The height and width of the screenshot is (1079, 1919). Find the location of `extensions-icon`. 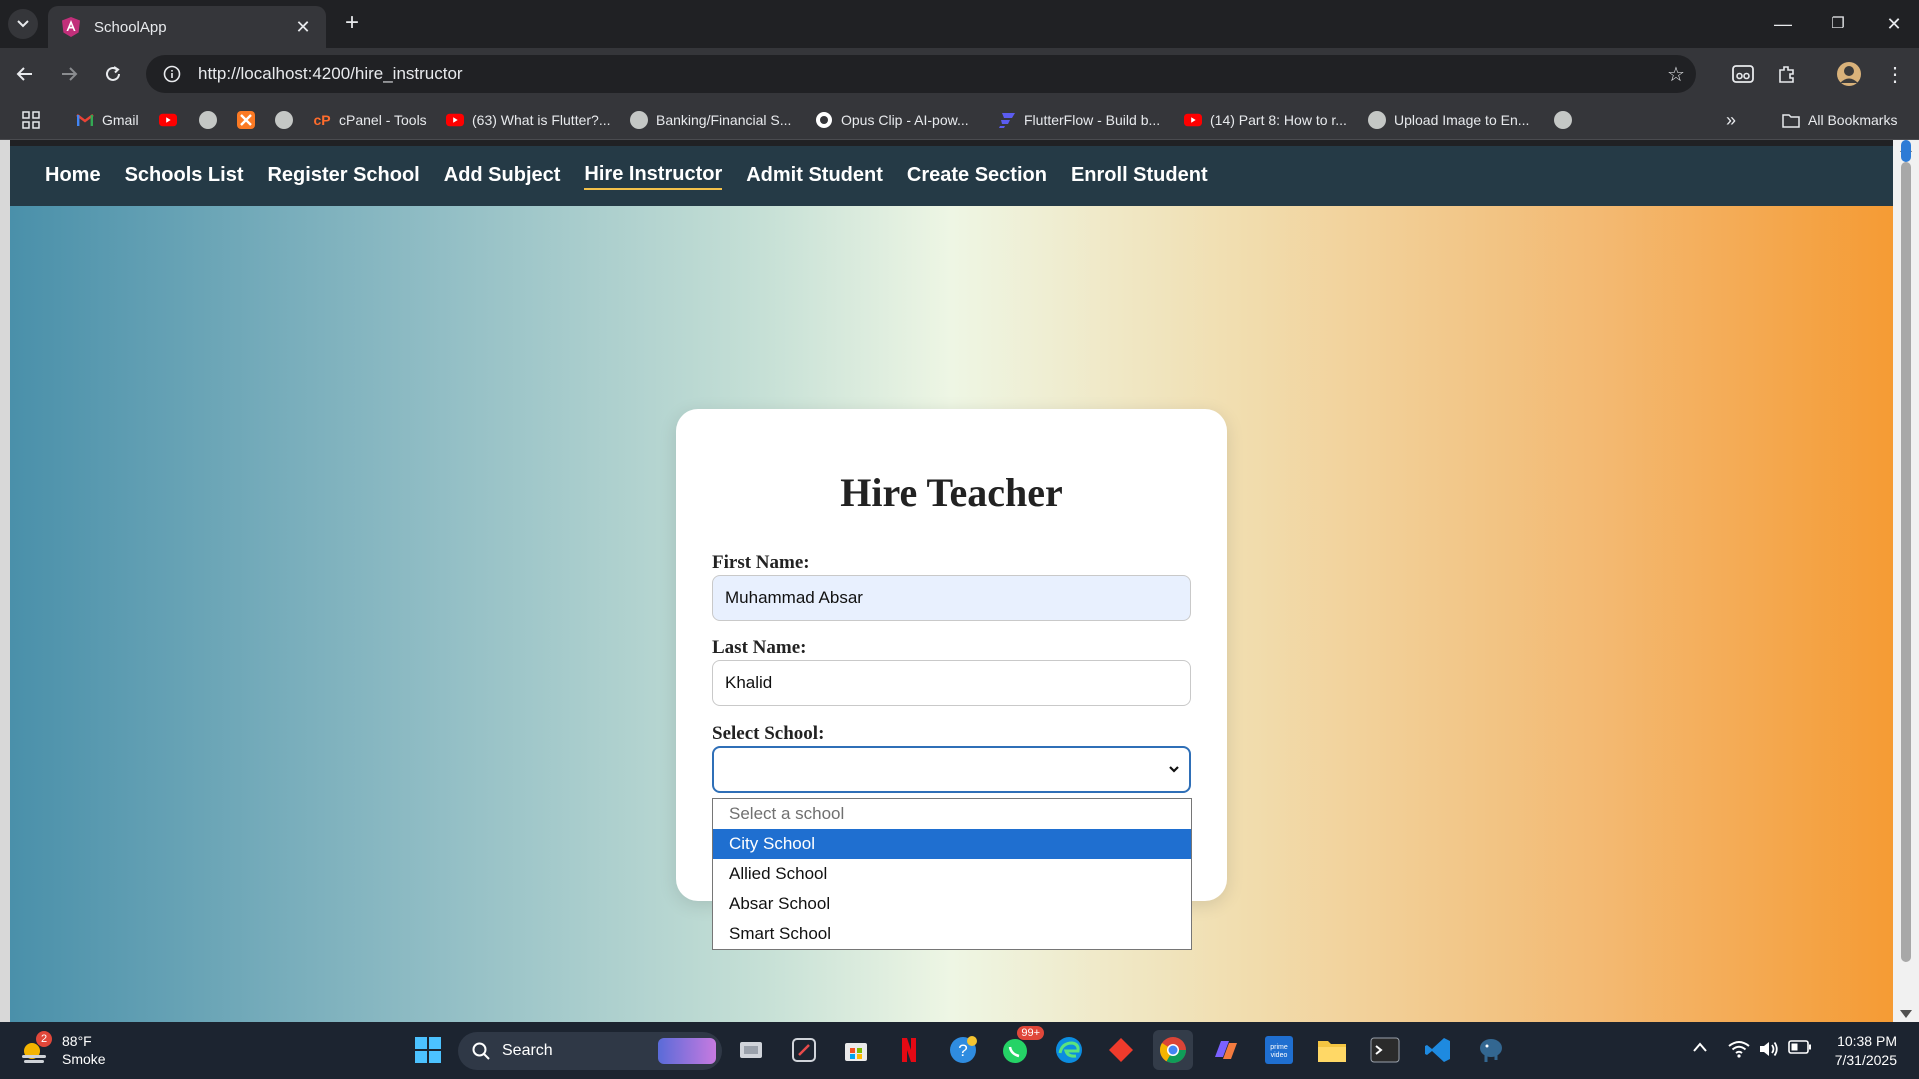

extensions-icon is located at coordinates (1787, 74).